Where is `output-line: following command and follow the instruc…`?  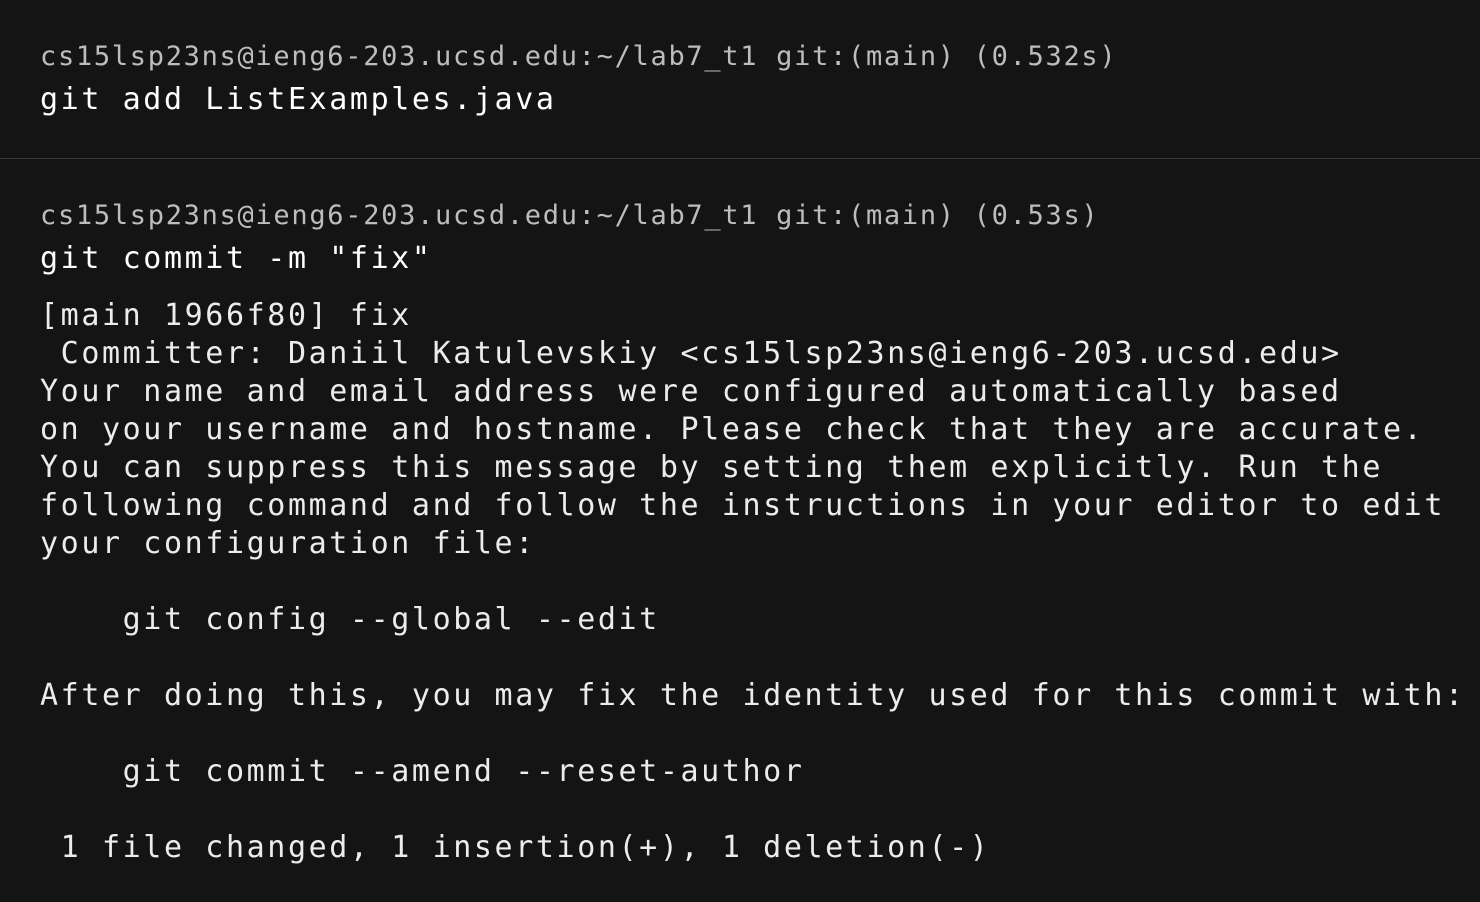
output-line: following command and follow the instruc… is located at coordinates (742, 505).